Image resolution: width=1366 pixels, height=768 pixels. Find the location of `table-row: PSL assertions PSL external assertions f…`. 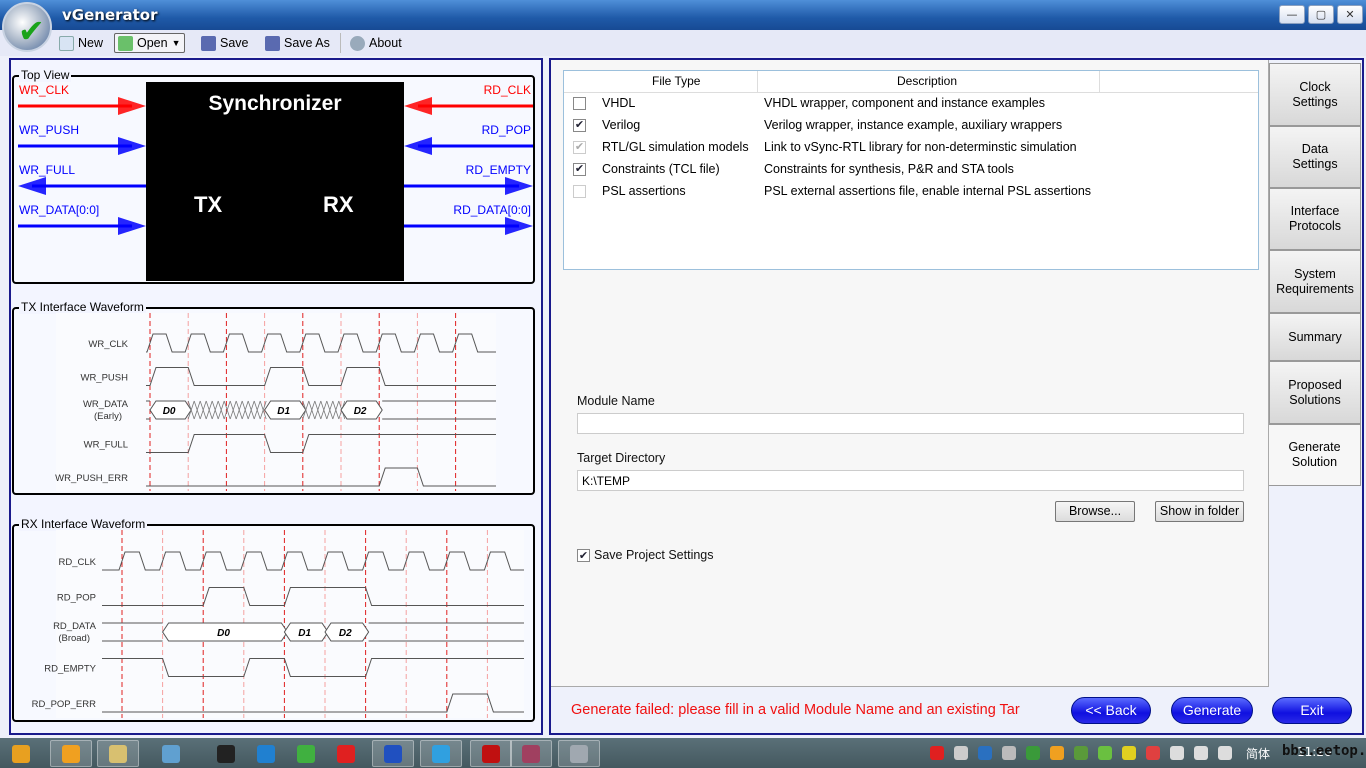

table-row: PSL assertions PSL external assertions f… is located at coordinates (909, 192).